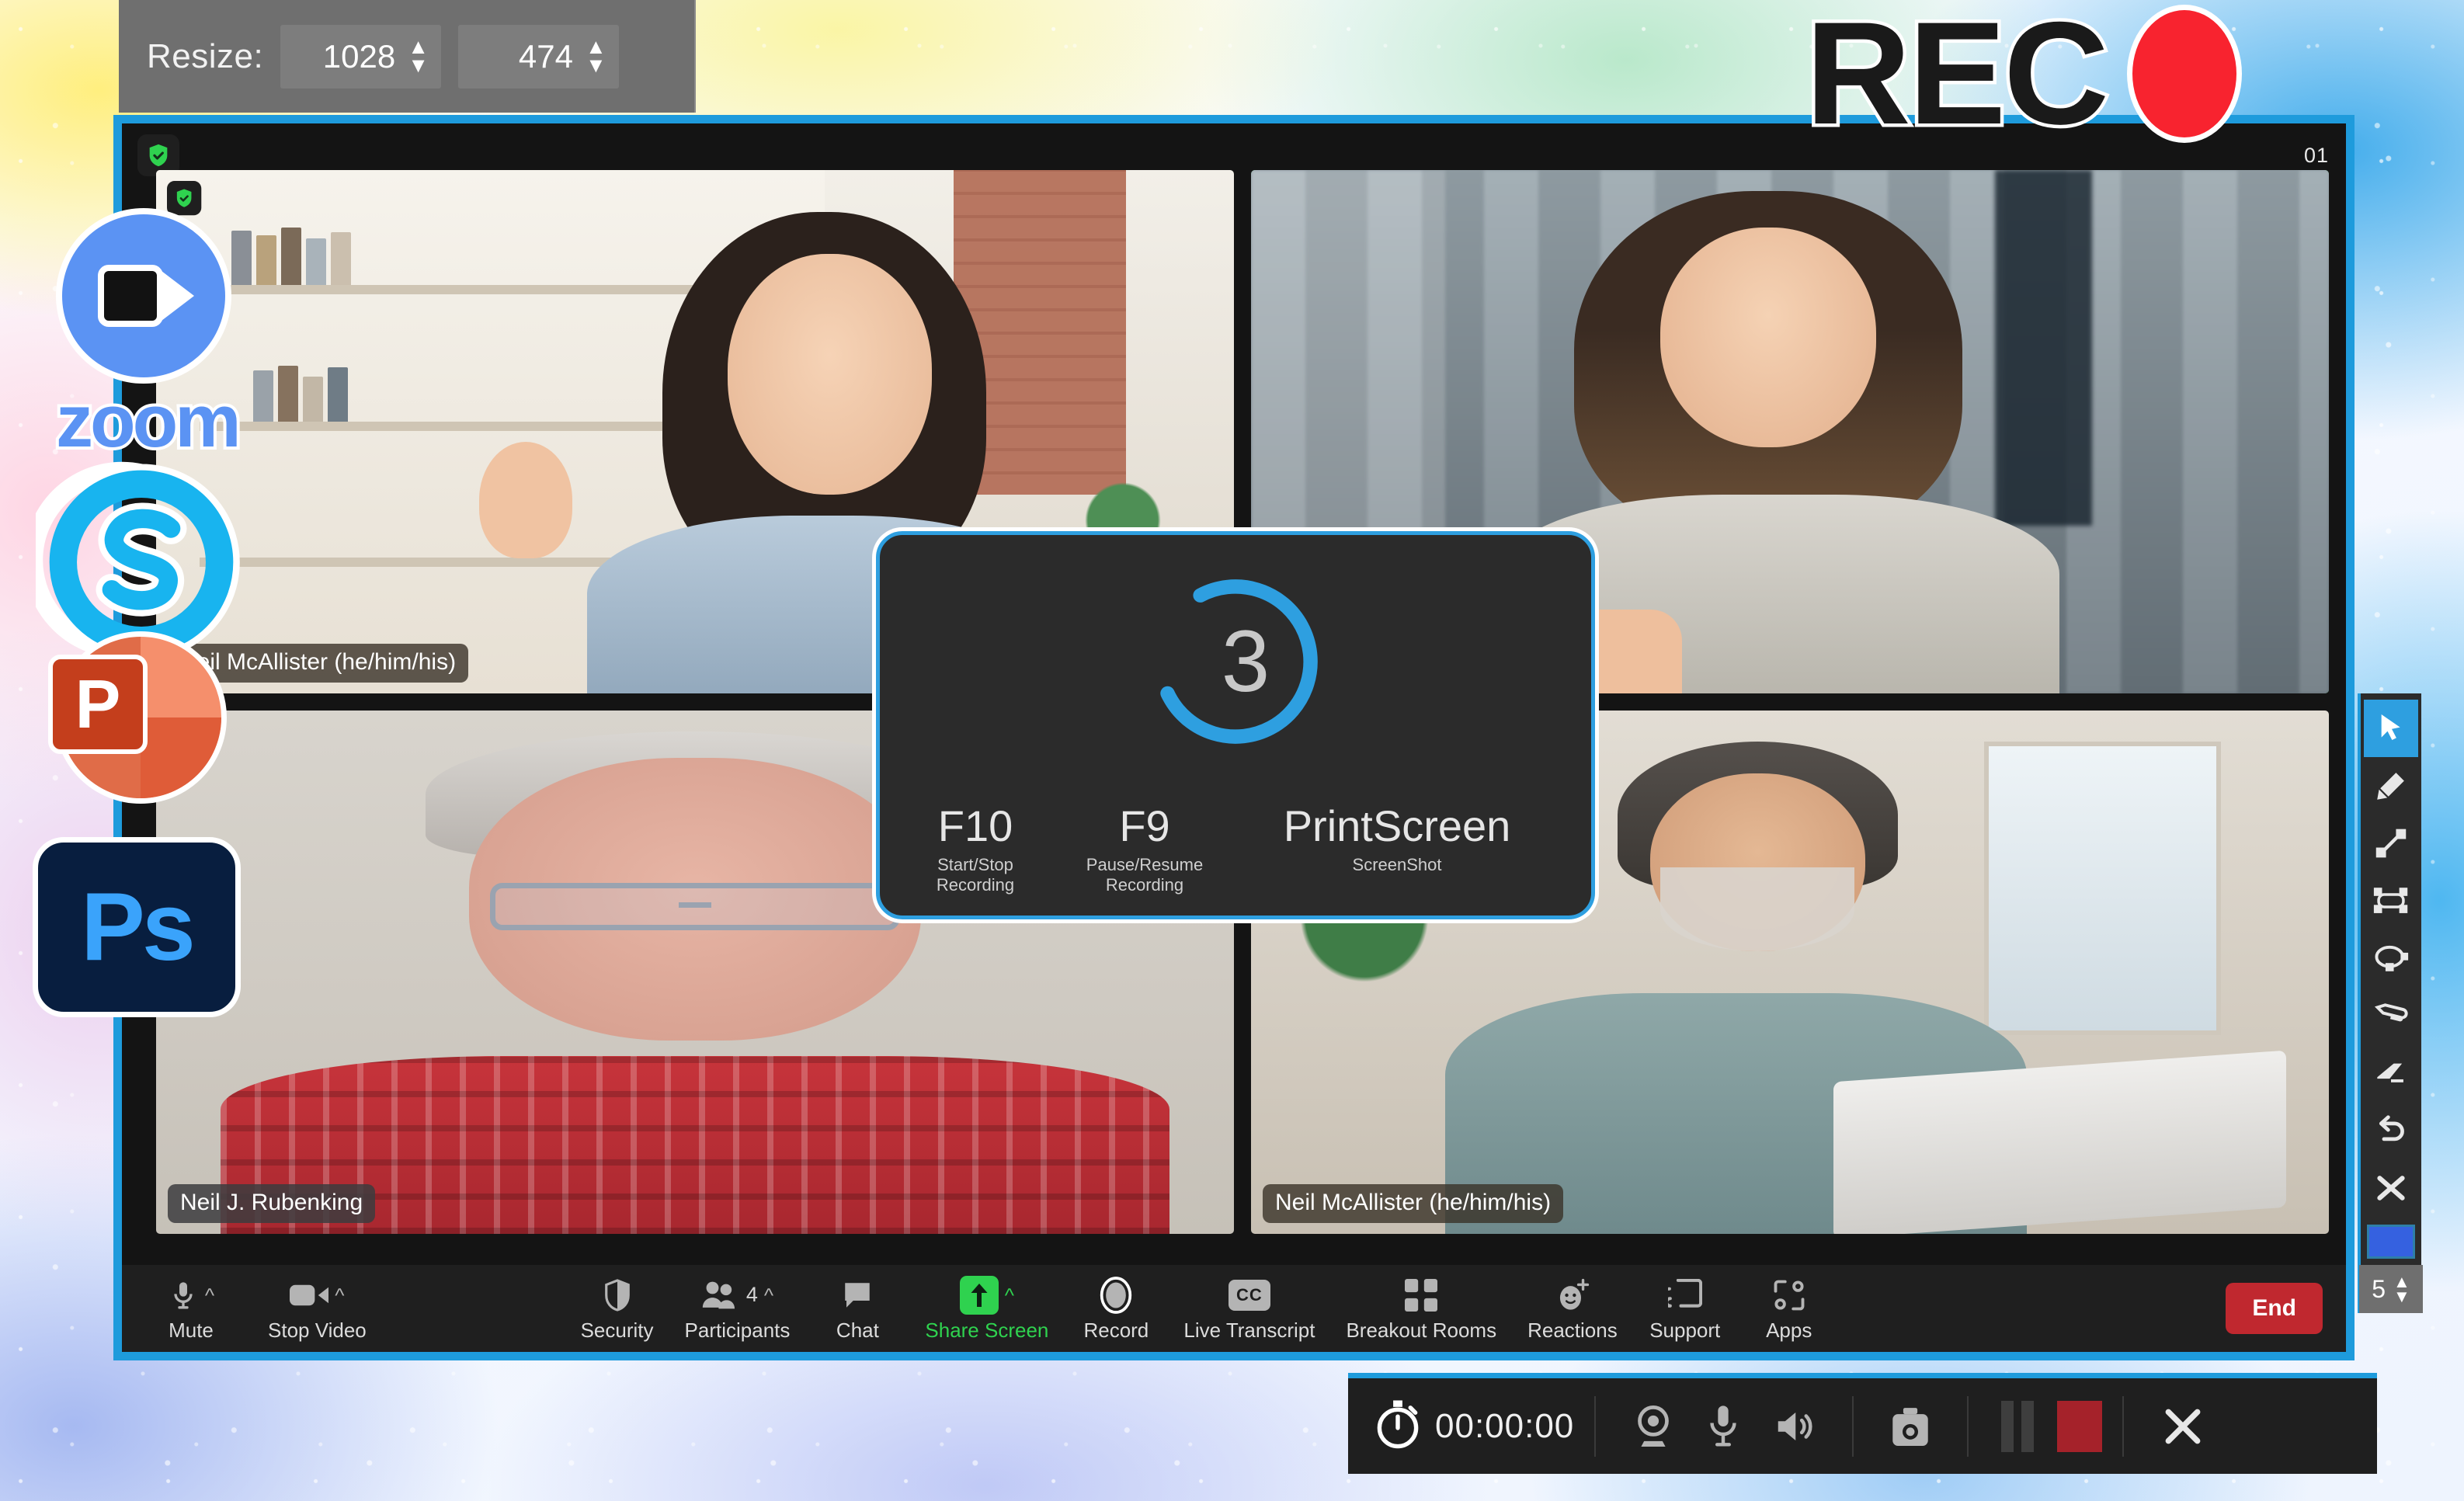  Describe the element at coordinates (596, 47) in the screenshot. I see `height-up-arrow: ▲` at that location.